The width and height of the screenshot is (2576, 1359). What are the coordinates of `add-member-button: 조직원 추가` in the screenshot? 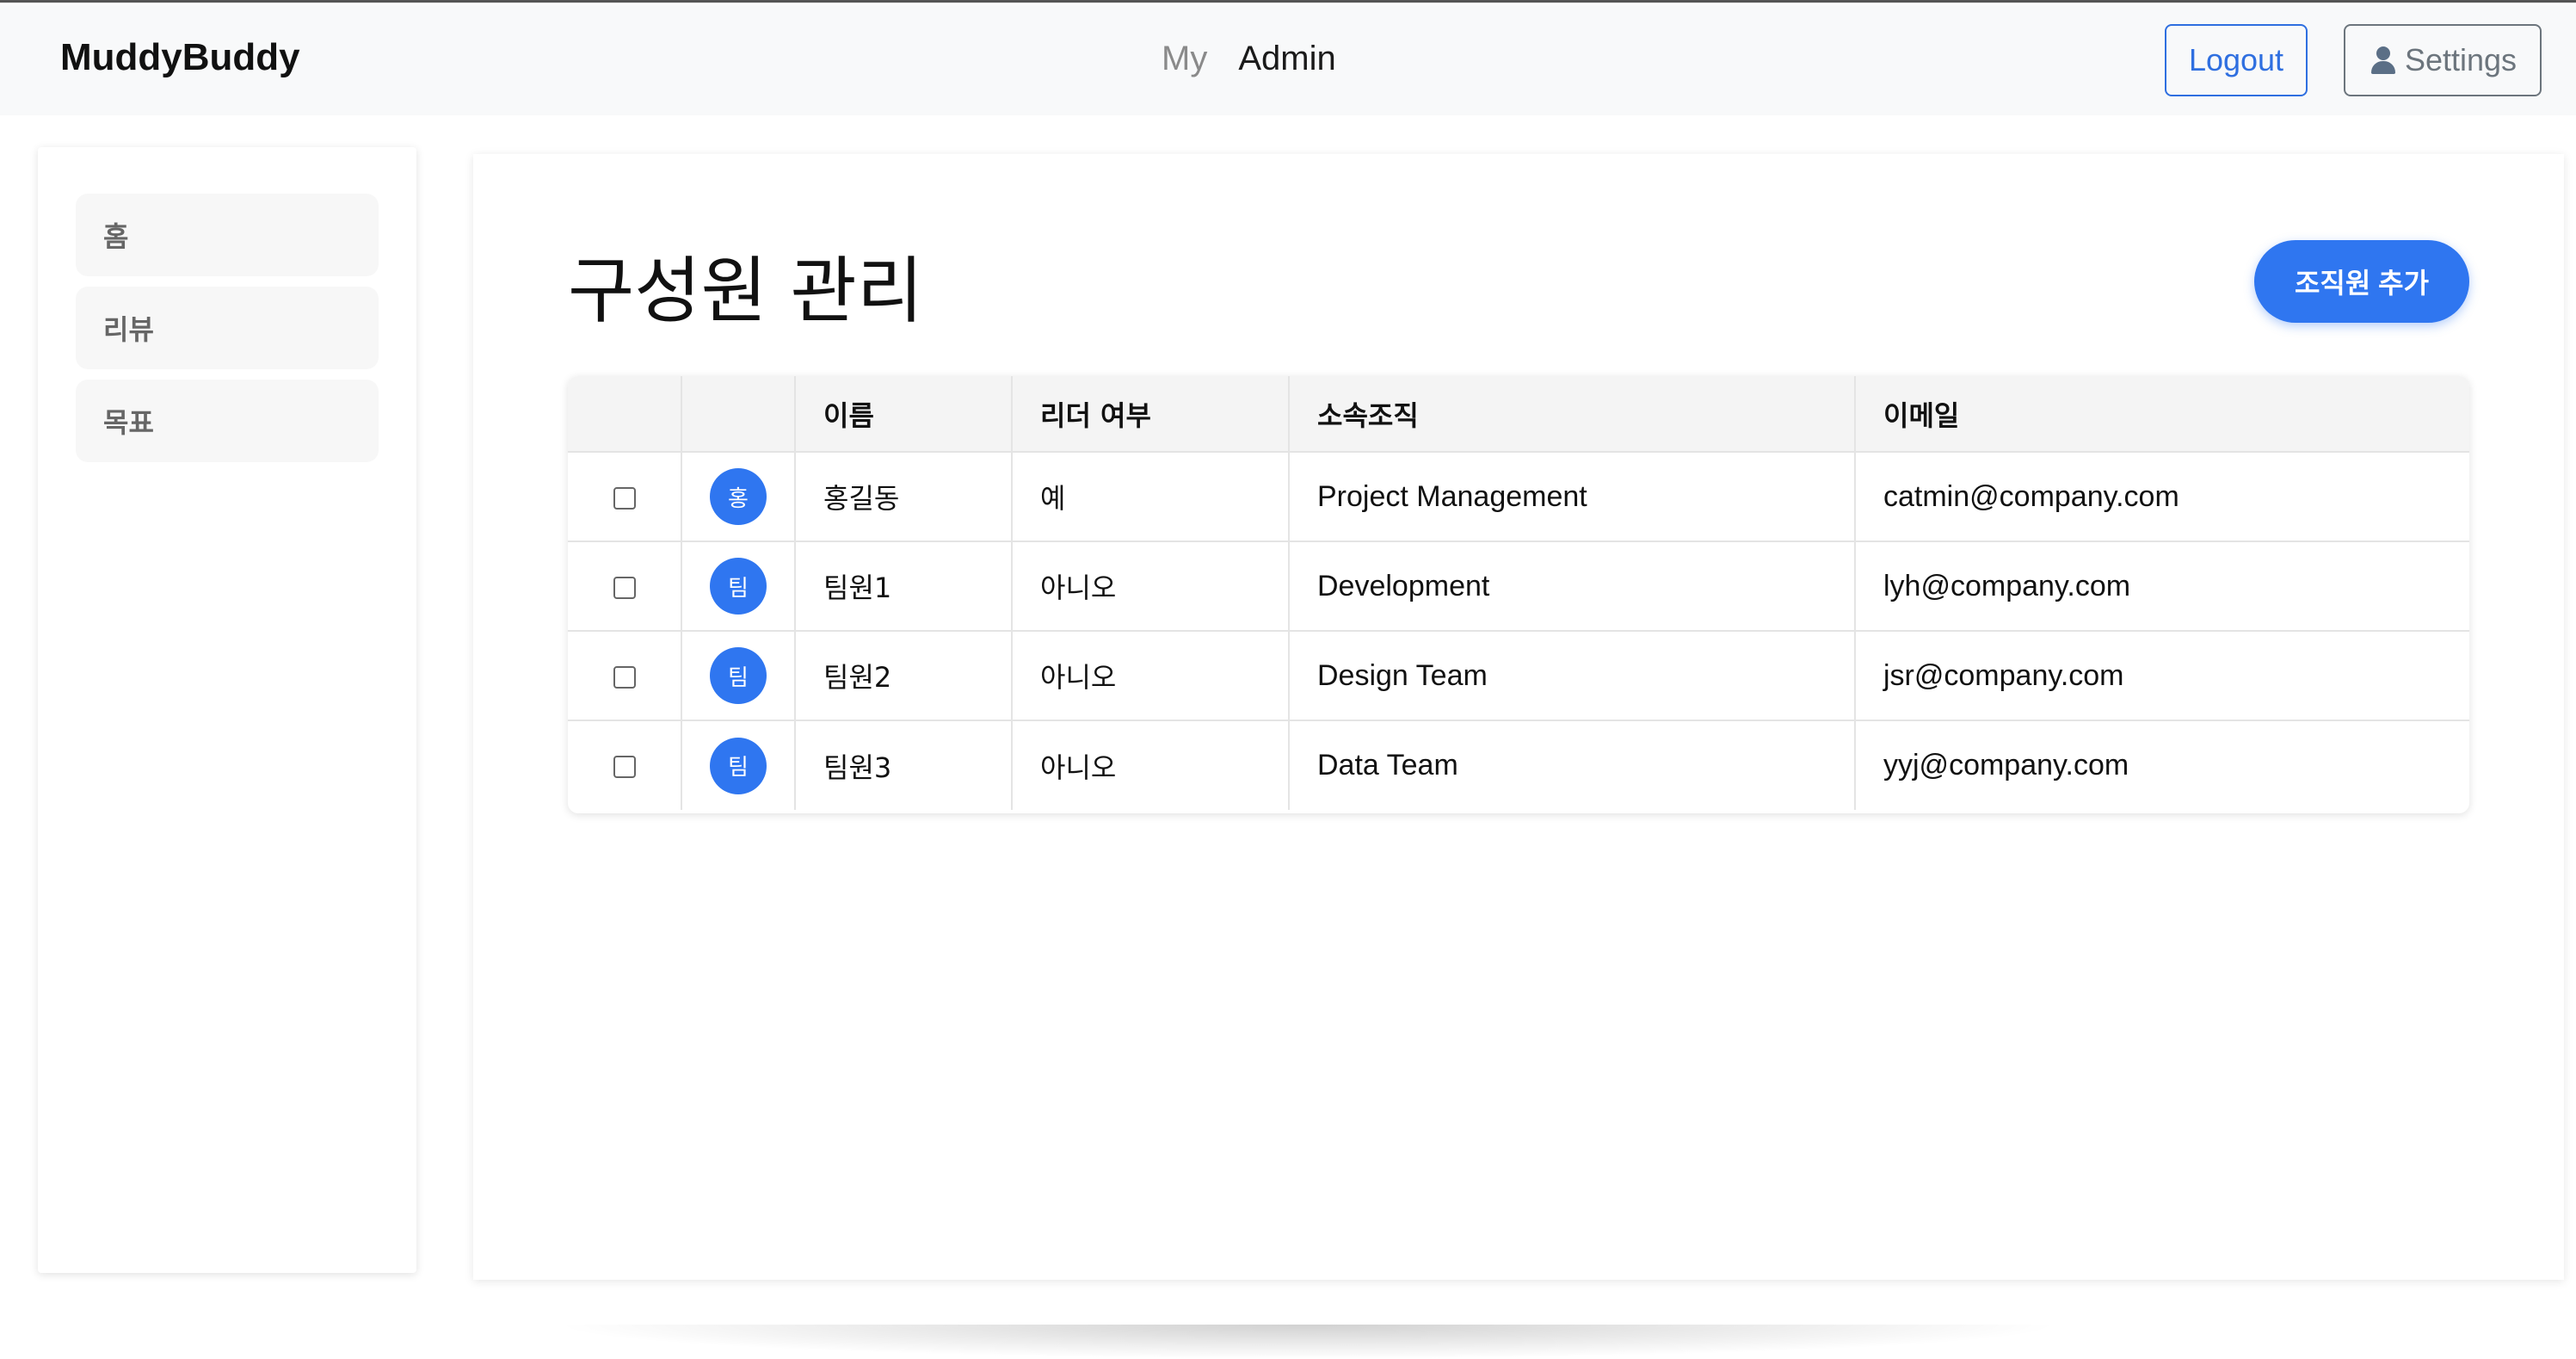 It's located at (2361, 282).